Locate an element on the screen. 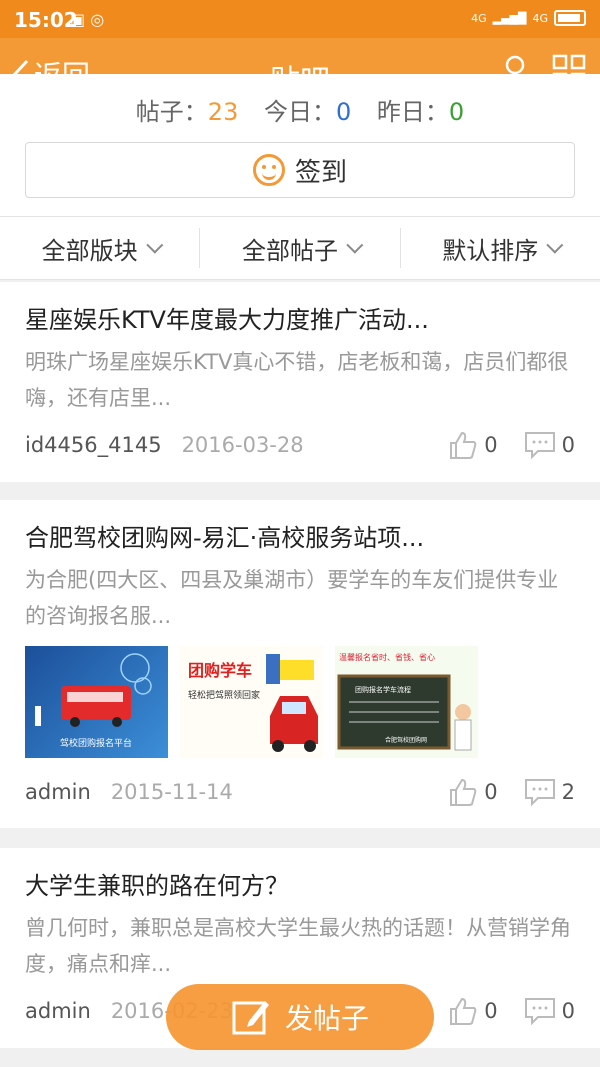  post-meta: id4456_4145 2016-03-28 0 0 is located at coordinates (300, 445).